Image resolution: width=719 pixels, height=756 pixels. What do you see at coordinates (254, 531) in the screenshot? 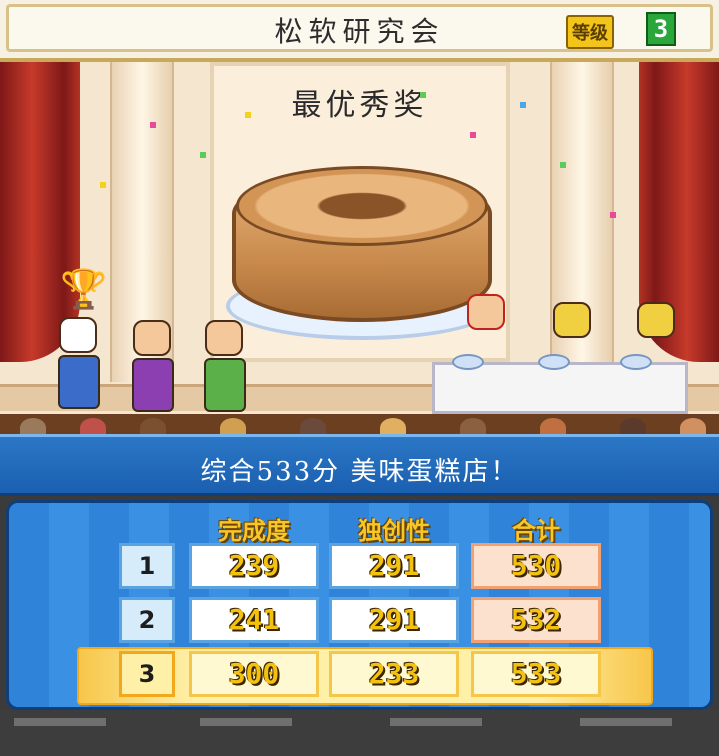
I see `column-header-completion: 完成度` at bounding box center [254, 531].